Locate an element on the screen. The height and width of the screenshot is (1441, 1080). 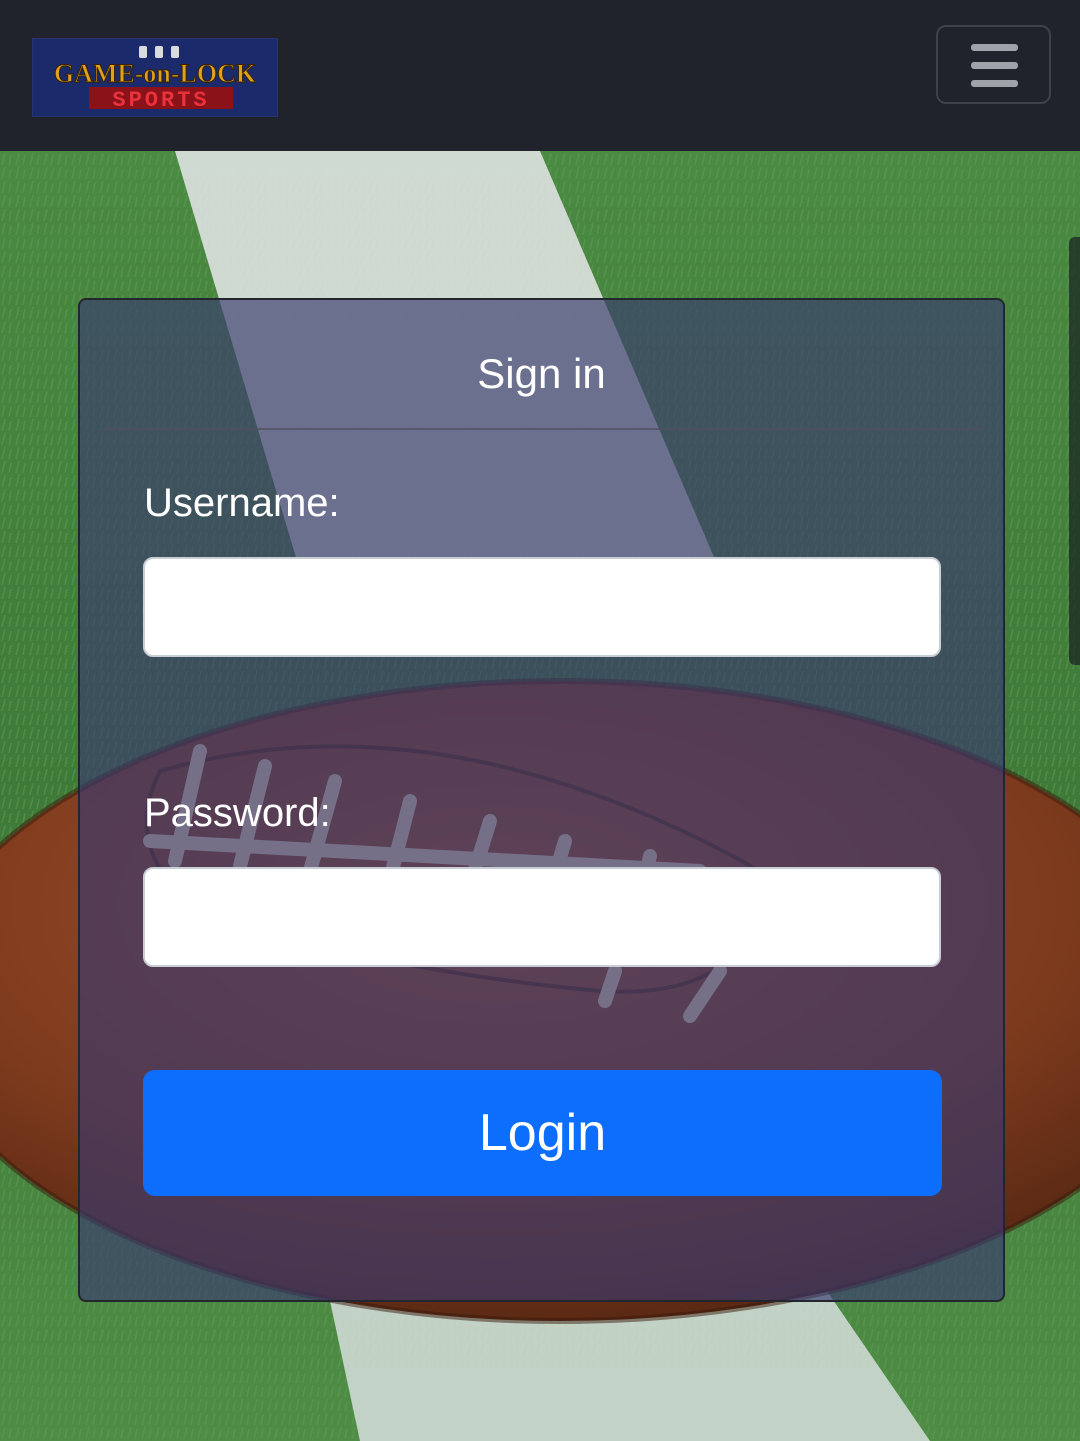
logo-line1: GAME-on-LOCK is located at coordinates (155, 73).